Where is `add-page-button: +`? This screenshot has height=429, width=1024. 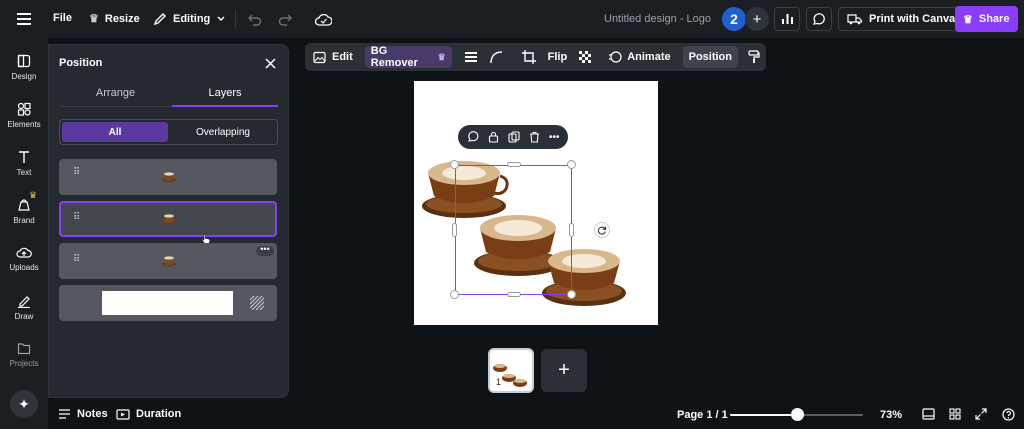 add-page-button: + is located at coordinates (564, 370).